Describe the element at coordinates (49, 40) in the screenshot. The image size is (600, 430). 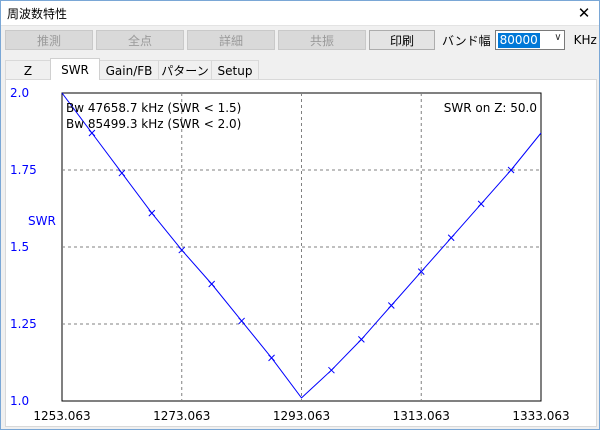
I see `estimate-button: 推測` at that location.